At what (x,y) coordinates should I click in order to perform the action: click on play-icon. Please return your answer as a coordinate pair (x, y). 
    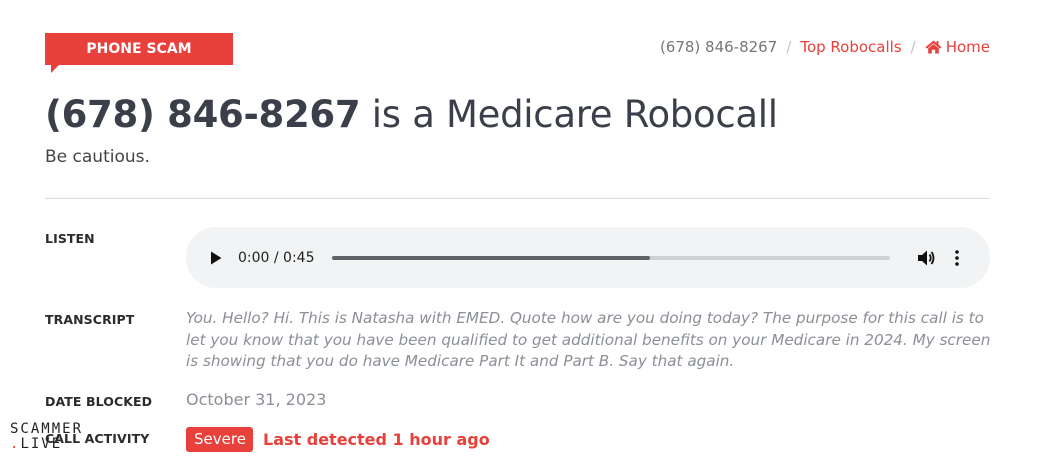
    Looking at the image, I should click on (216, 257).